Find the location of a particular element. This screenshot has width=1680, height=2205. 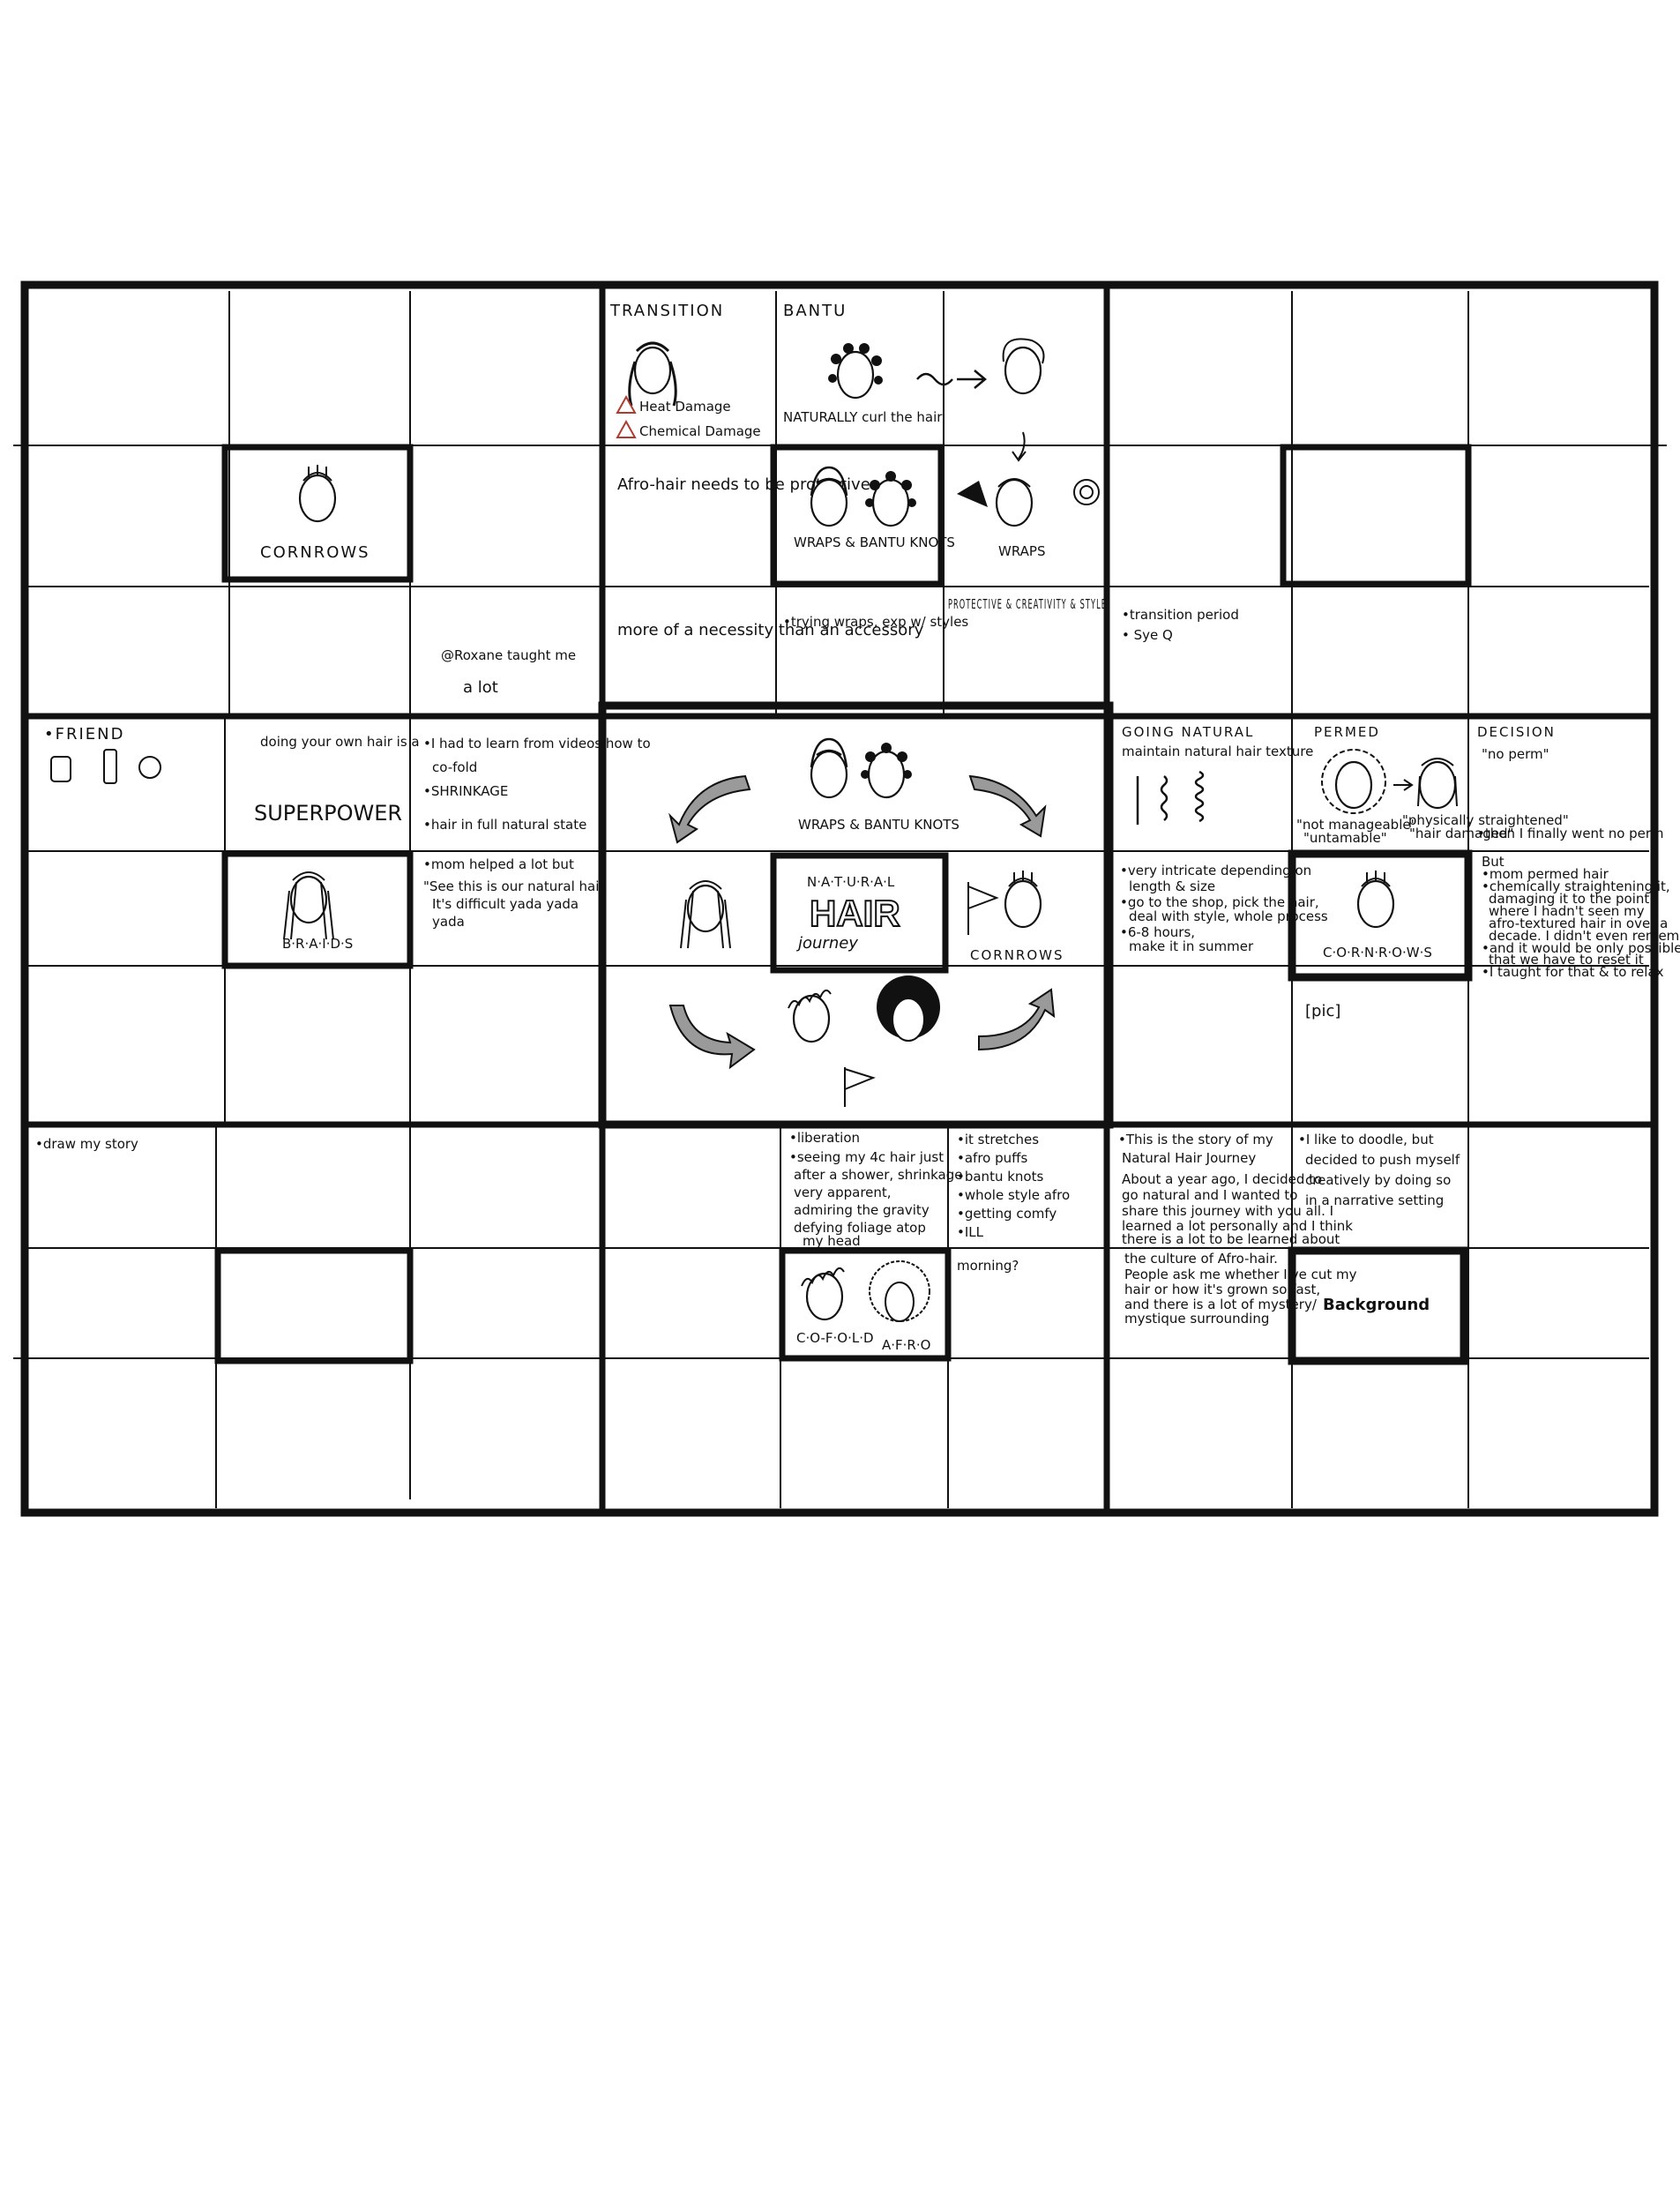

culture-line-1: the culture of Afro-hair. is located at coordinates (1201, 1259).